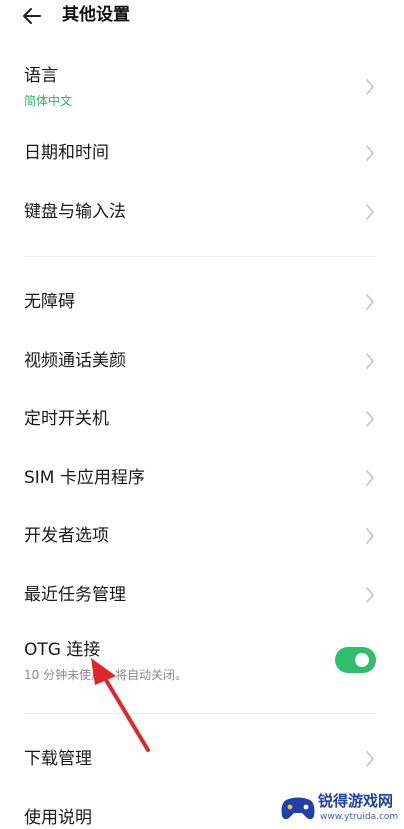 This screenshot has height=829, width=404. What do you see at coordinates (356, 801) in the screenshot?
I see `watermark-name: 锐得游戏网` at bounding box center [356, 801].